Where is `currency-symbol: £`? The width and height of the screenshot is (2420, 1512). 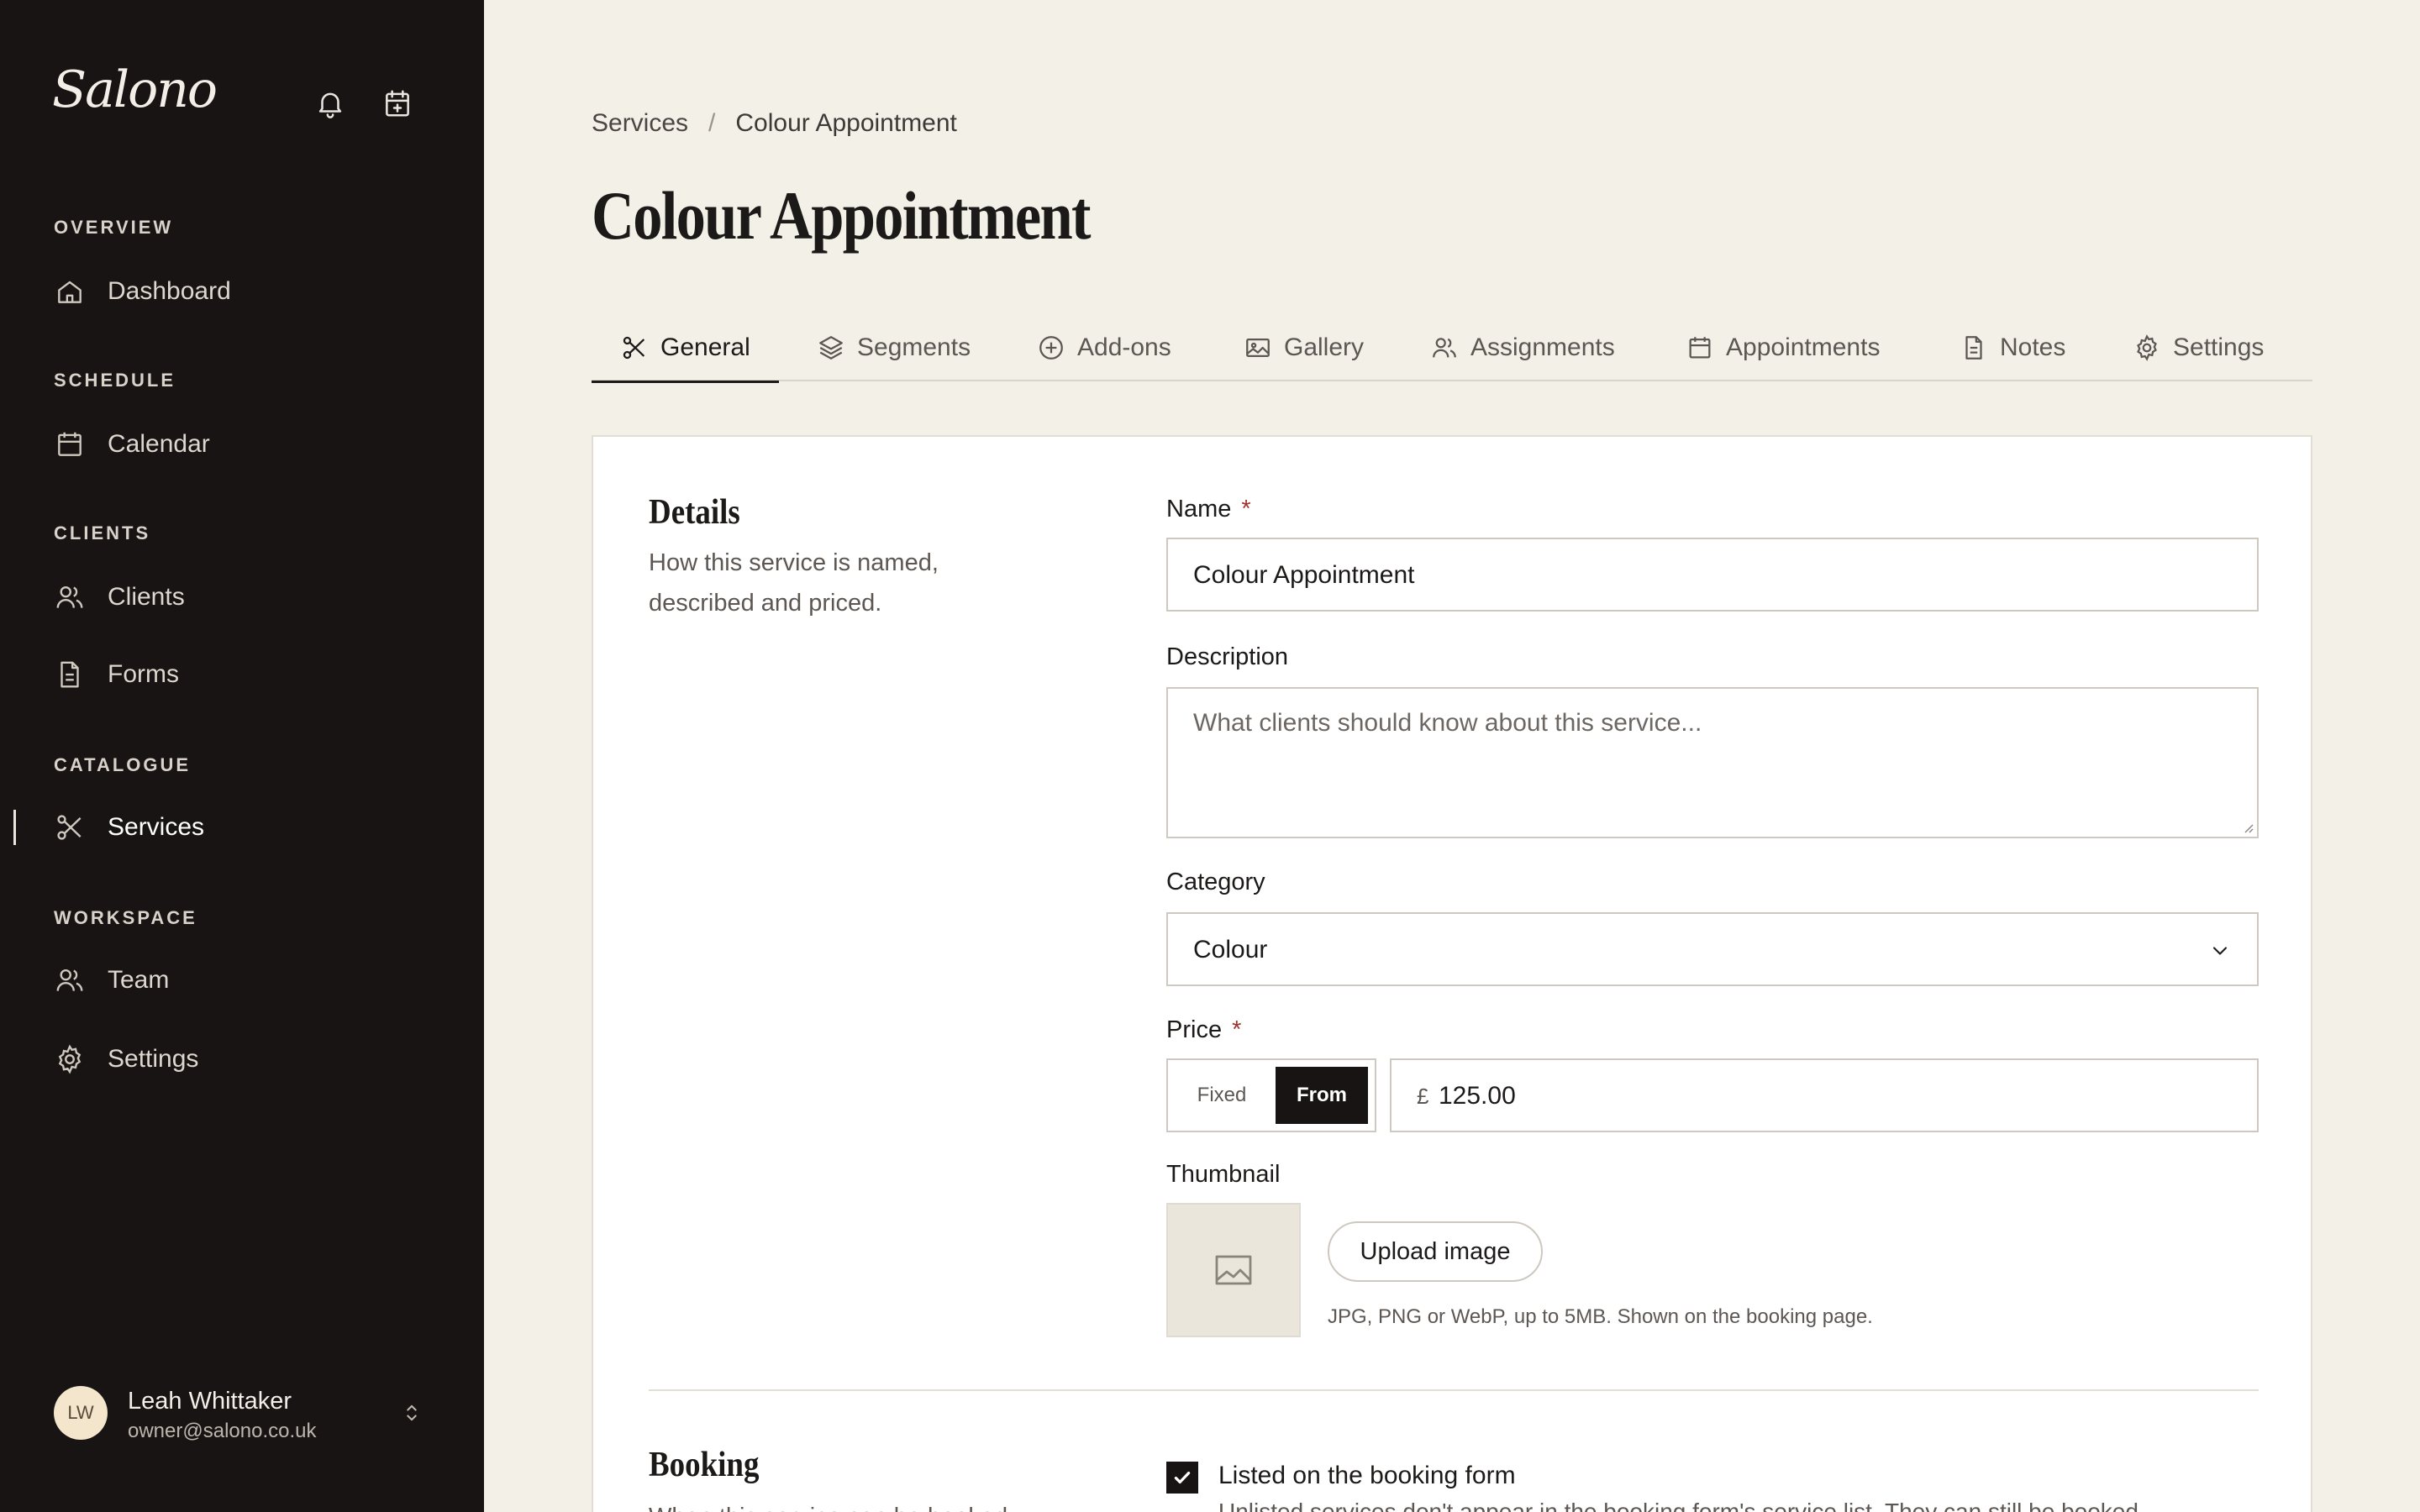
currency-symbol: £ is located at coordinates (1423, 1096).